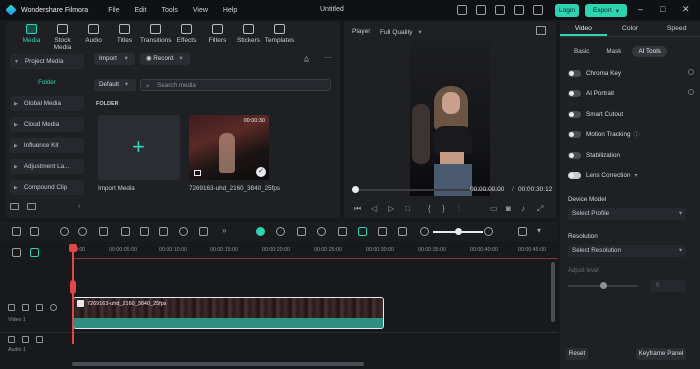  Describe the element at coordinates (31, 206) in the screenshot. I see `folder-icon` at that location.